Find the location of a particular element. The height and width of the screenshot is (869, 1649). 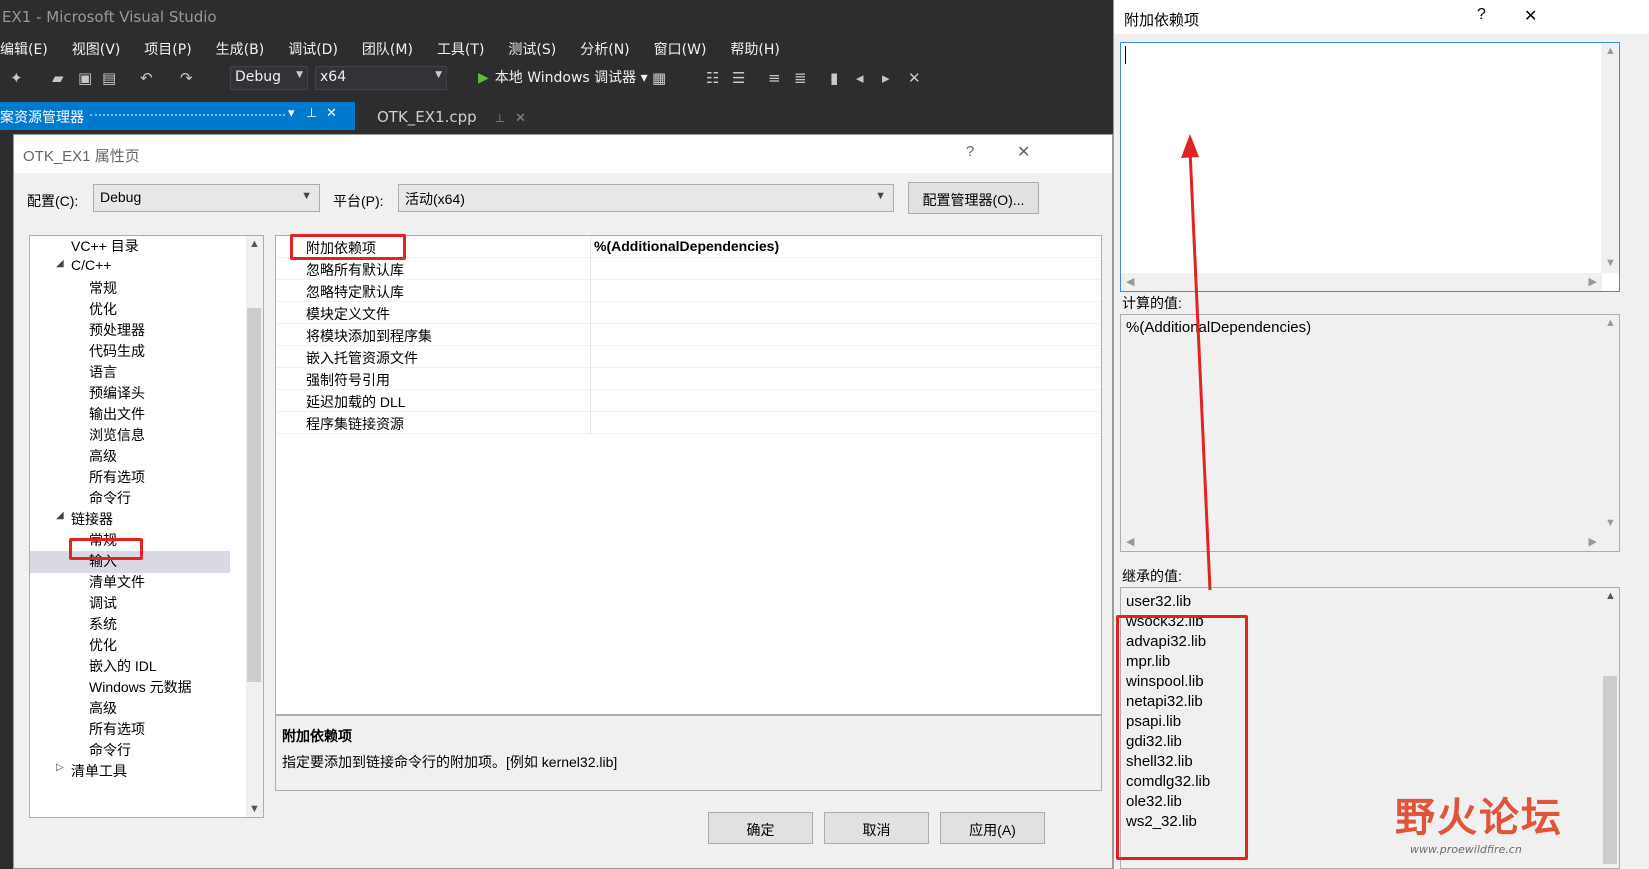

menu-debug: 调试(D) is located at coordinates (313, 49).